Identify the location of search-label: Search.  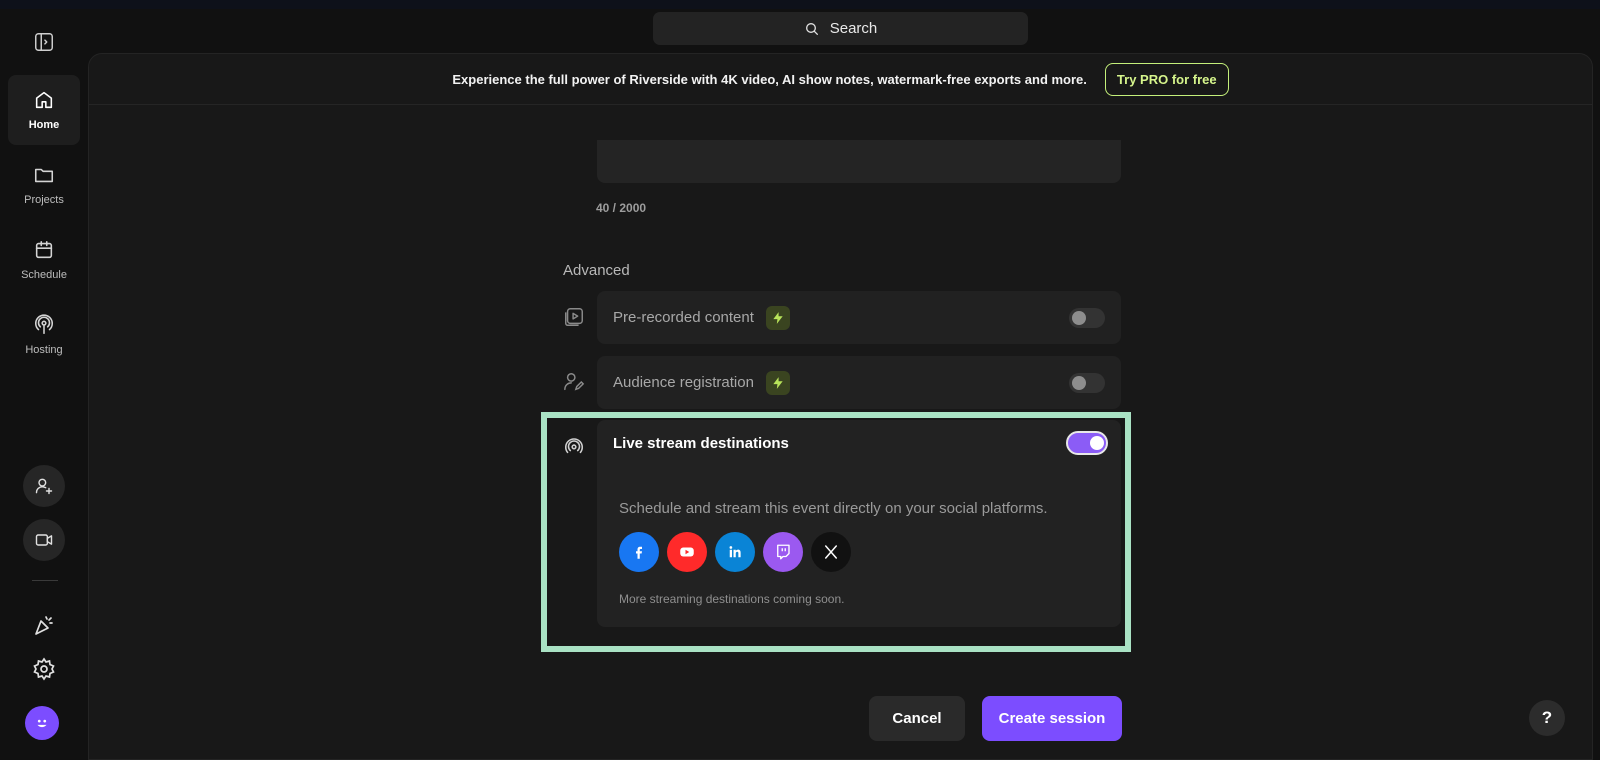
(853, 28).